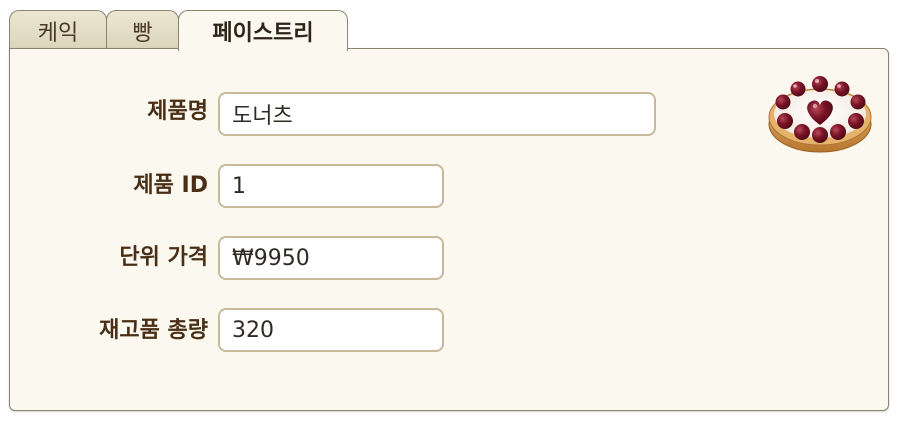 The height and width of the screenshot is (424, 902). Describe the element at coordinates (820, 114) in the screenshot. I see `cherry-tart-icon` at that location.